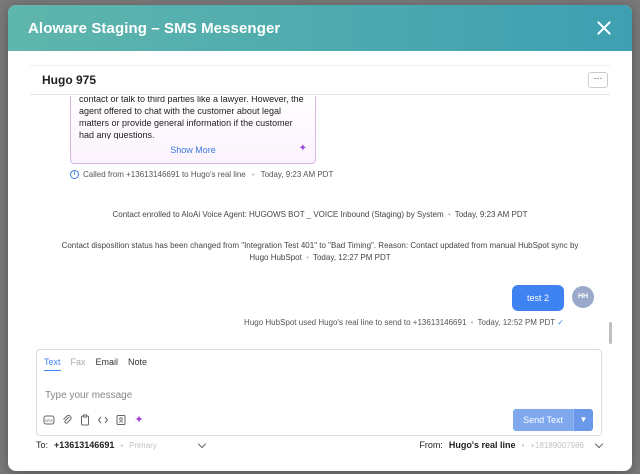 The width and height of the screenshot is (640, 474). Describe the element at coordinates (103, 420) in the screenshot. I see `code-variable-icon` at that location.